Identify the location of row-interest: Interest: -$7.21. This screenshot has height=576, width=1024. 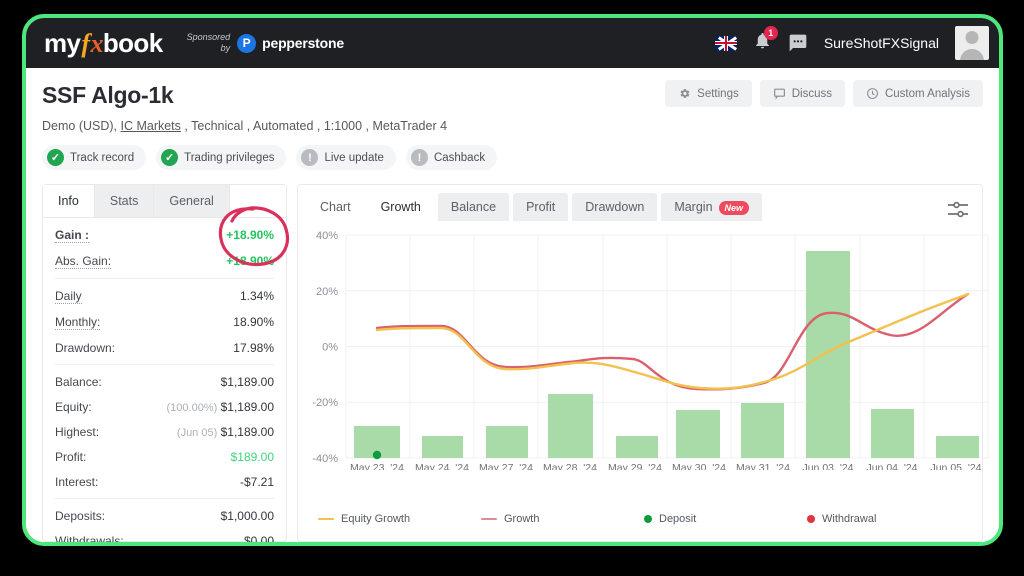
(164, 481).